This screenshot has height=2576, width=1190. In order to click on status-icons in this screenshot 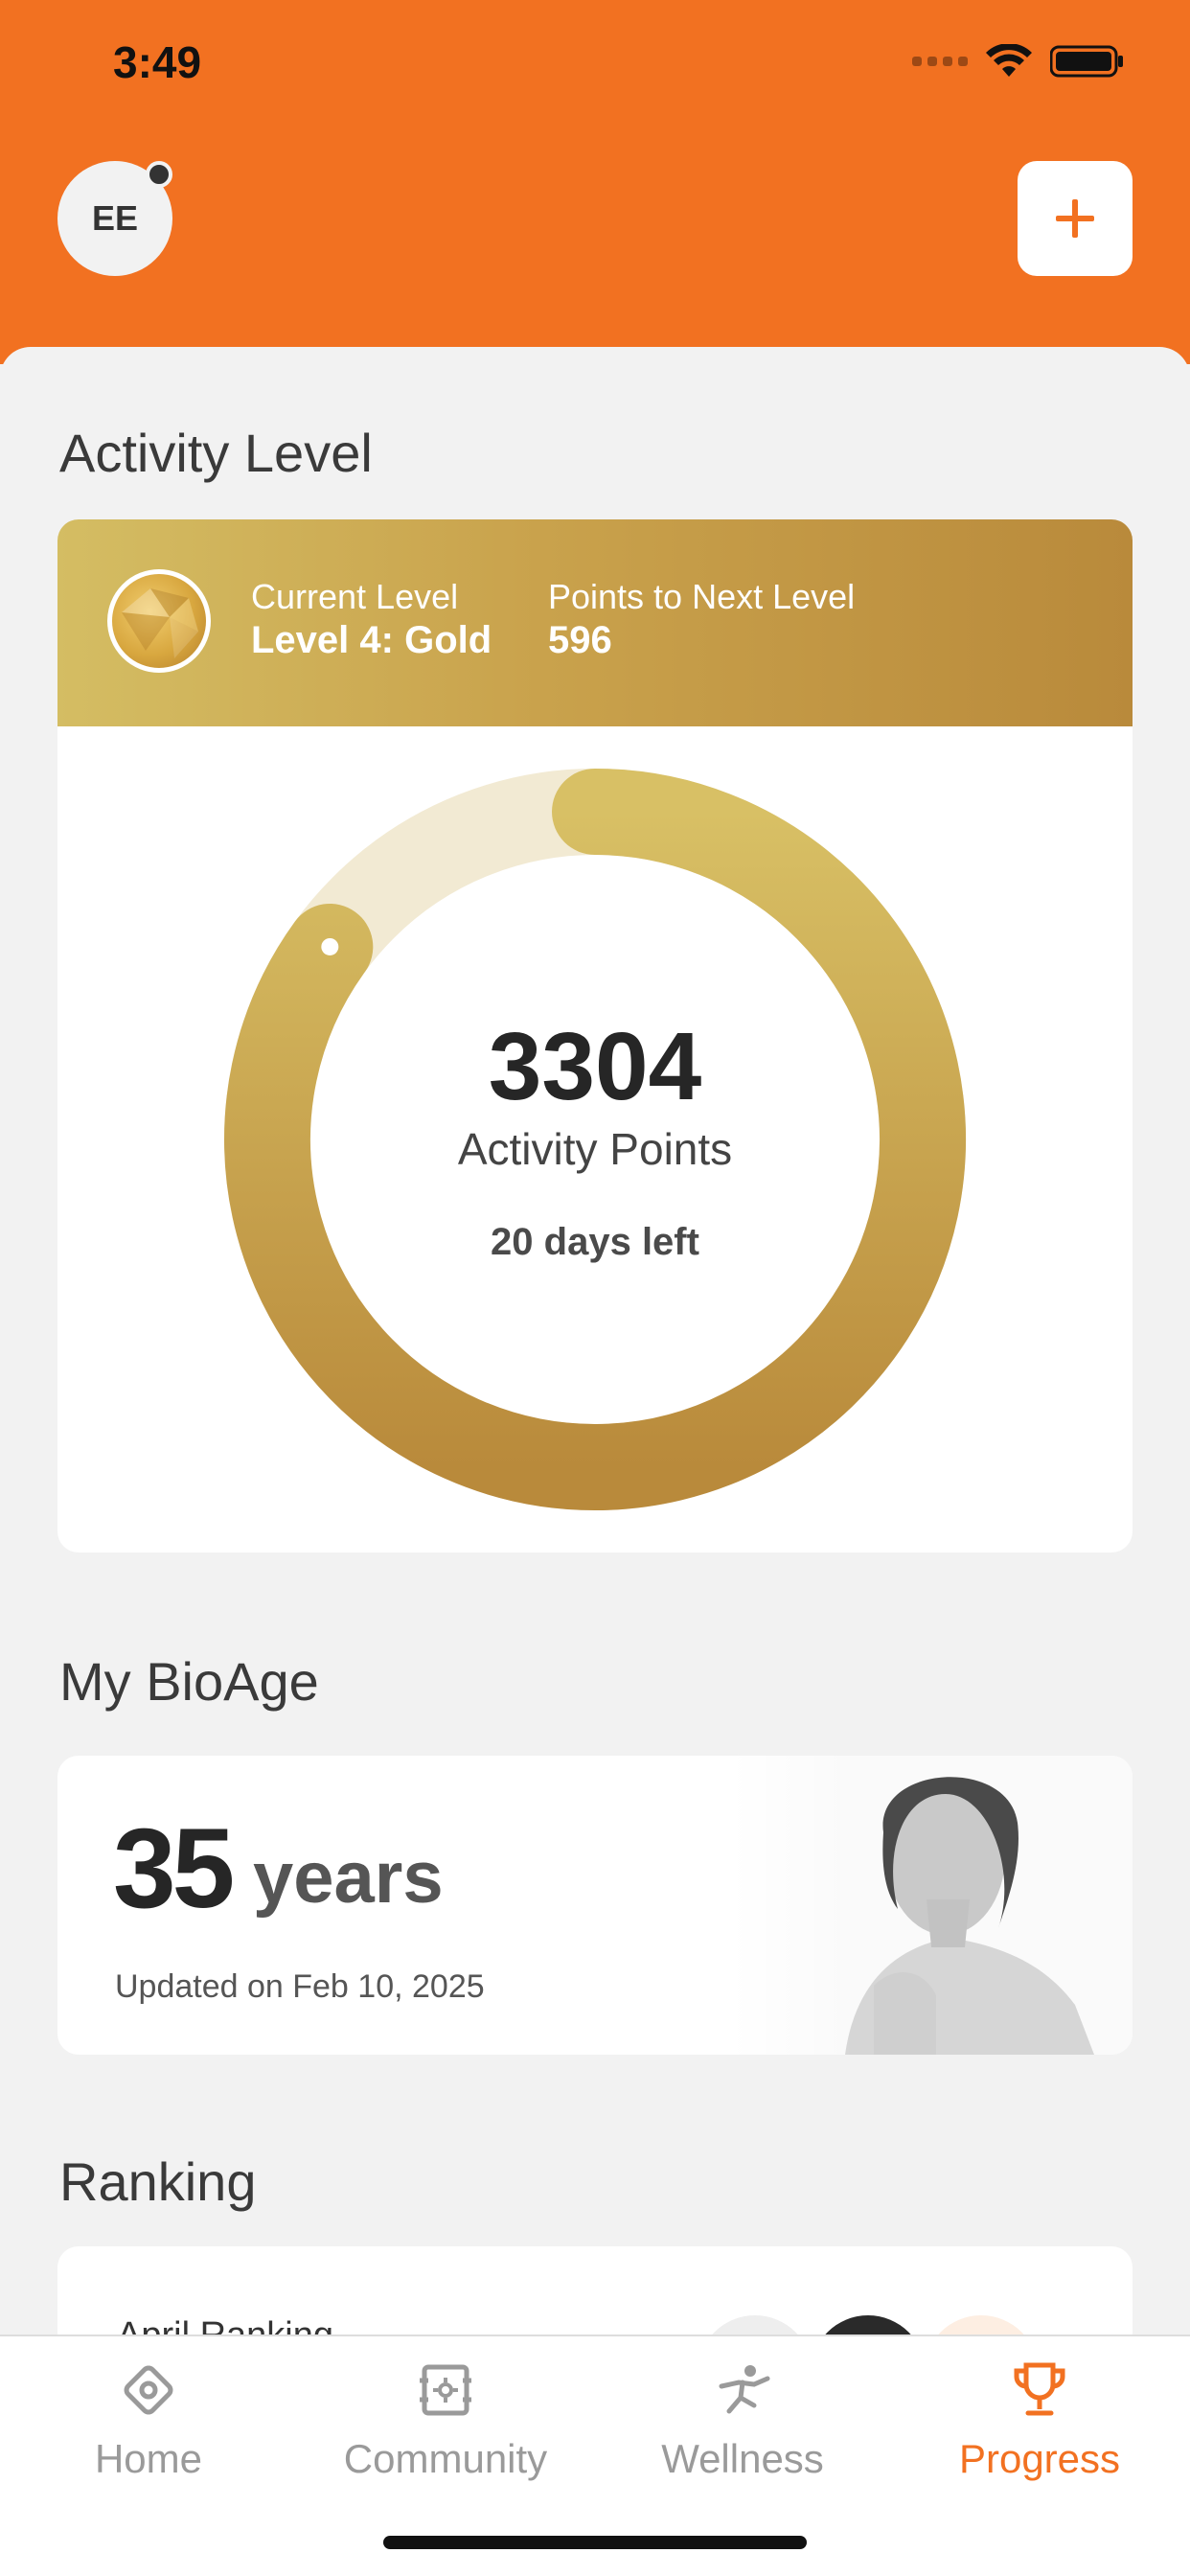, I will do `click(1018, 62)`.